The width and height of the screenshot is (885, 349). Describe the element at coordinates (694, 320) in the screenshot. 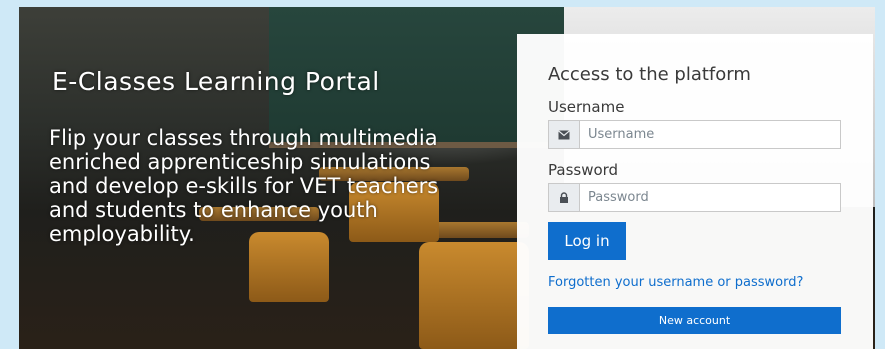

I see `new-account-button: New account` at that location.